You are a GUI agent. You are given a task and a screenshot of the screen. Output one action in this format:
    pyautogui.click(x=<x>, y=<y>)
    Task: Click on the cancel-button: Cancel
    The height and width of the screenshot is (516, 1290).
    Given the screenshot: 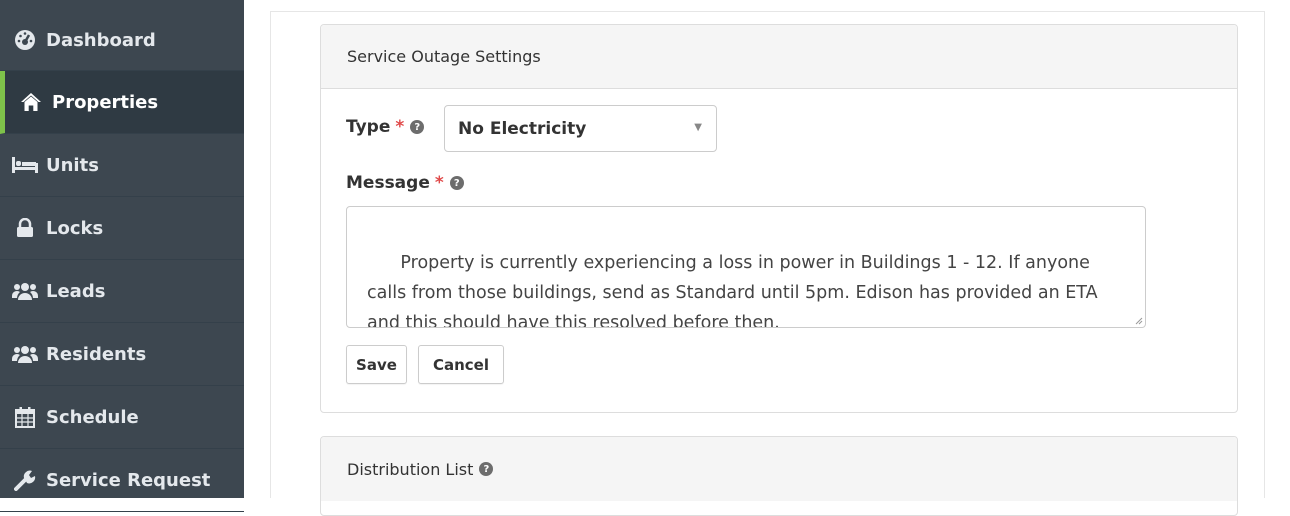 What is the action you would take?
    pyautogui.click(x=461, y=364)
    